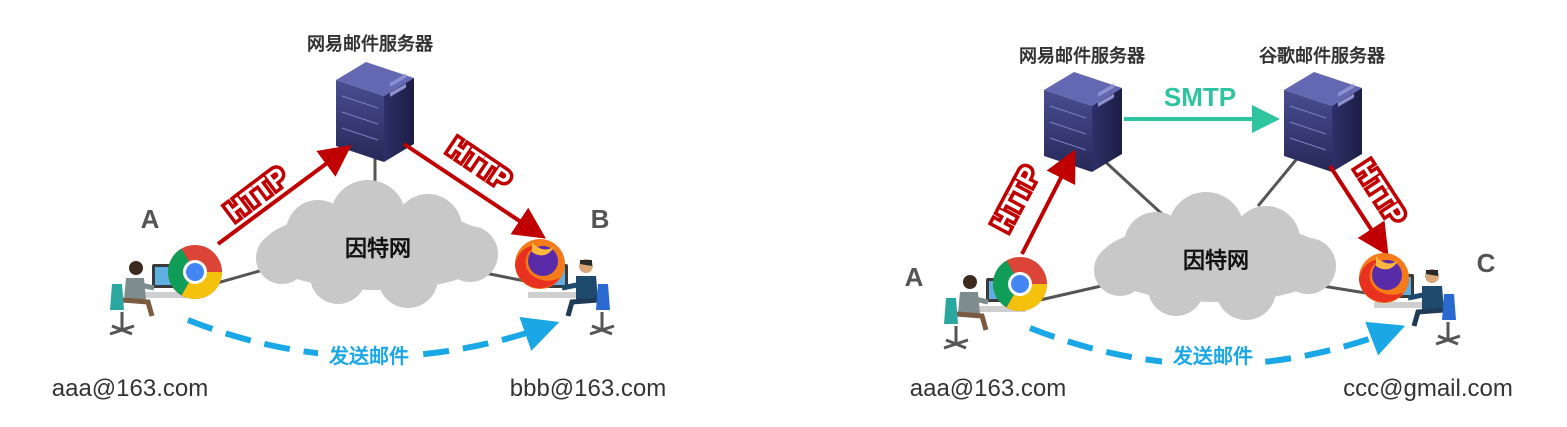  What do you see at coordinates (368, 356) in the screenshot?
I see `send-mail-label: 发送邮件` at bounding box center [368, 356].